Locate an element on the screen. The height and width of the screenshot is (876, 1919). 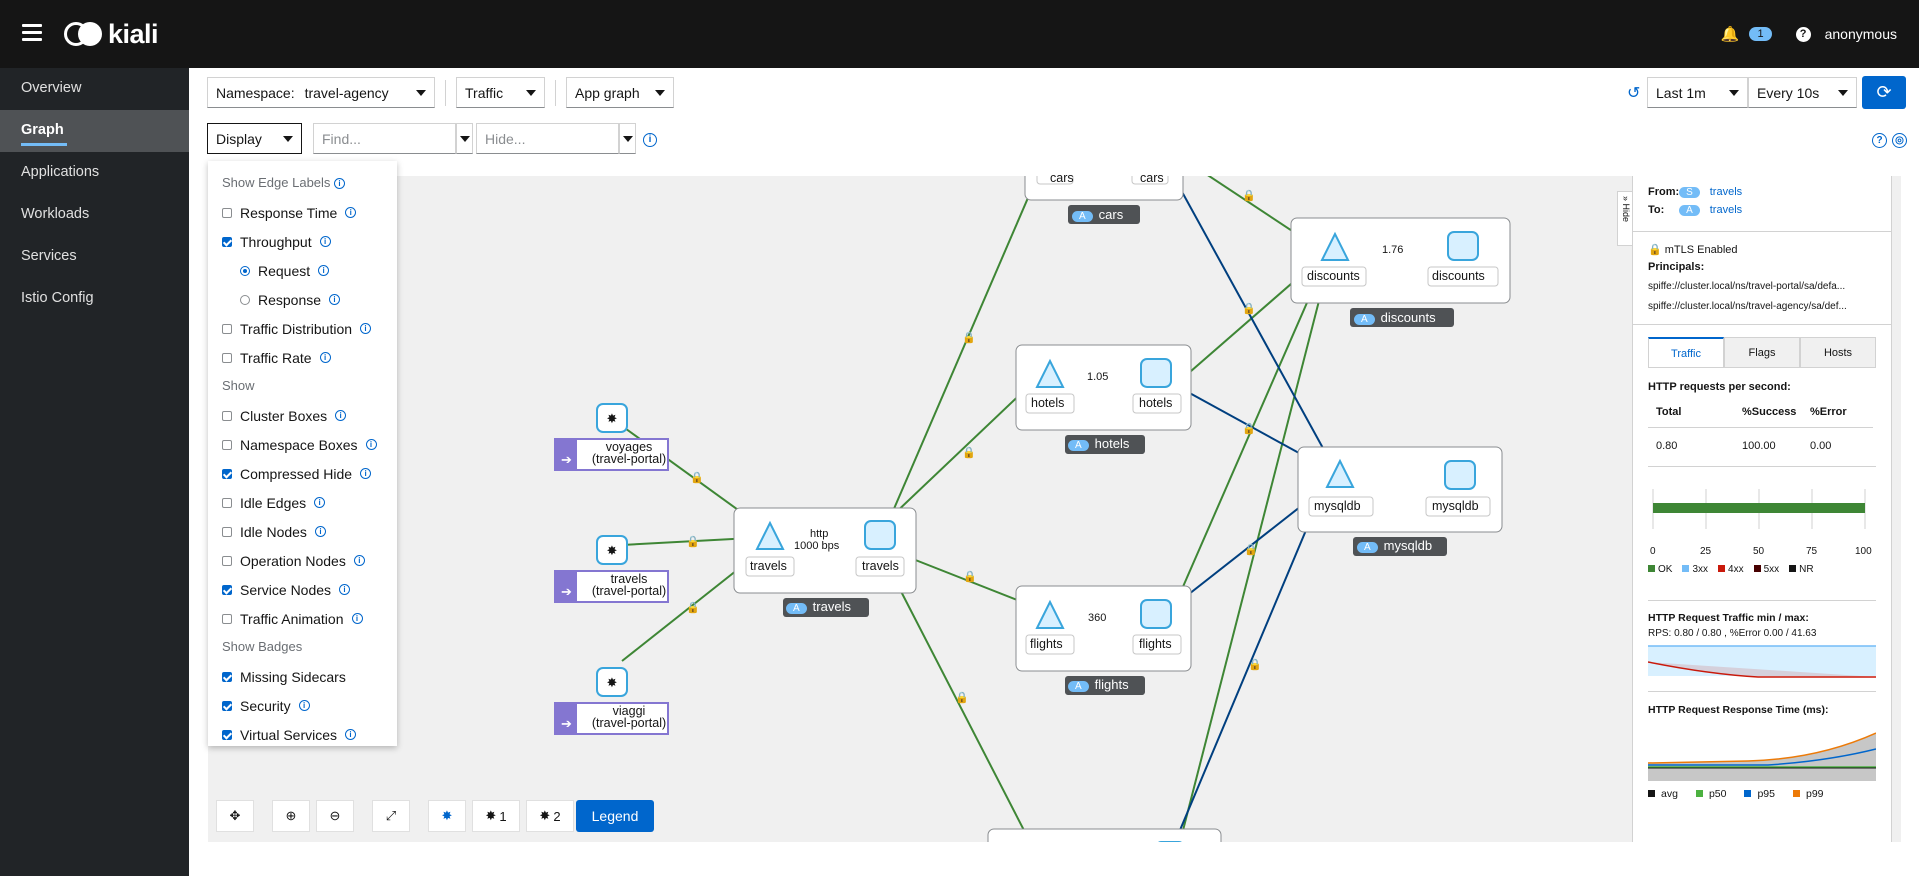
tab-hosts: Hosts is located at coordinates (1838, 352).